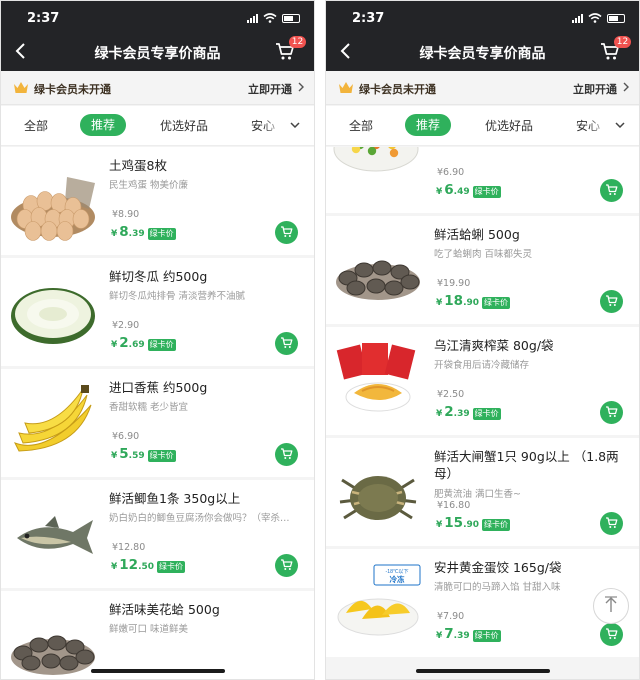  Describe the element at coordinates (126, 325) in the screenshot. I see `original-price: ¥2.90` at that location.